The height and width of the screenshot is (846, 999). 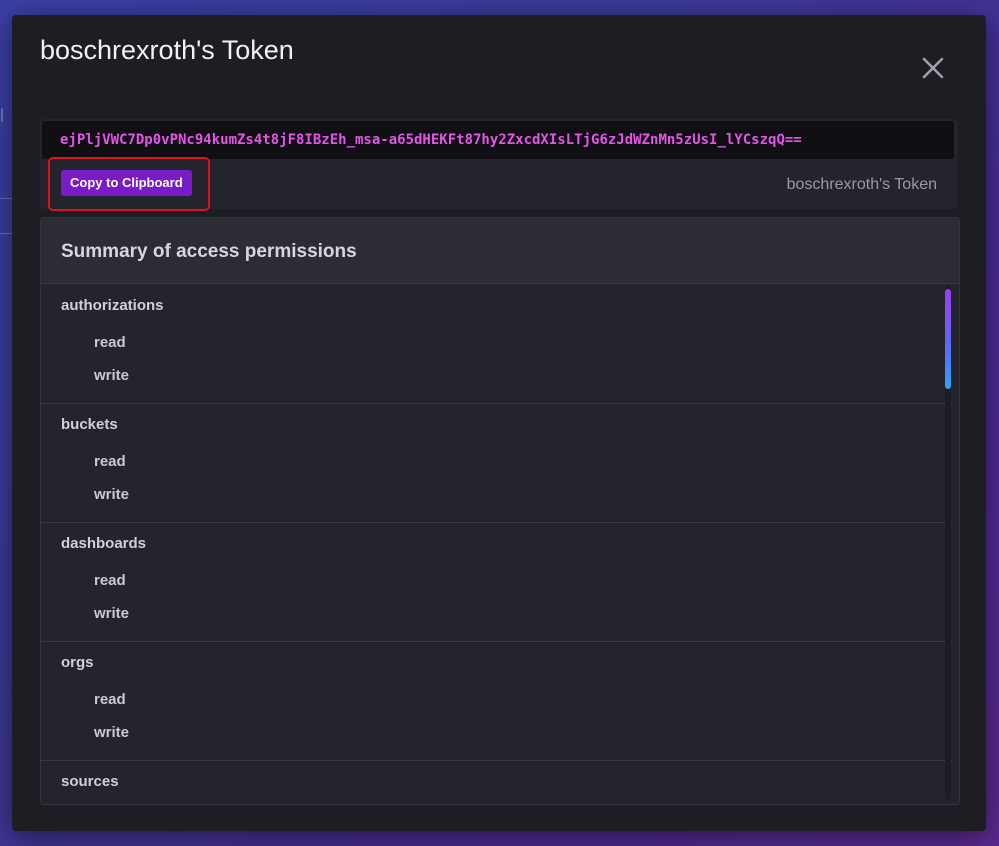 I want to click on token-label: boschrexroth's Token, so click(x=861, y=184).